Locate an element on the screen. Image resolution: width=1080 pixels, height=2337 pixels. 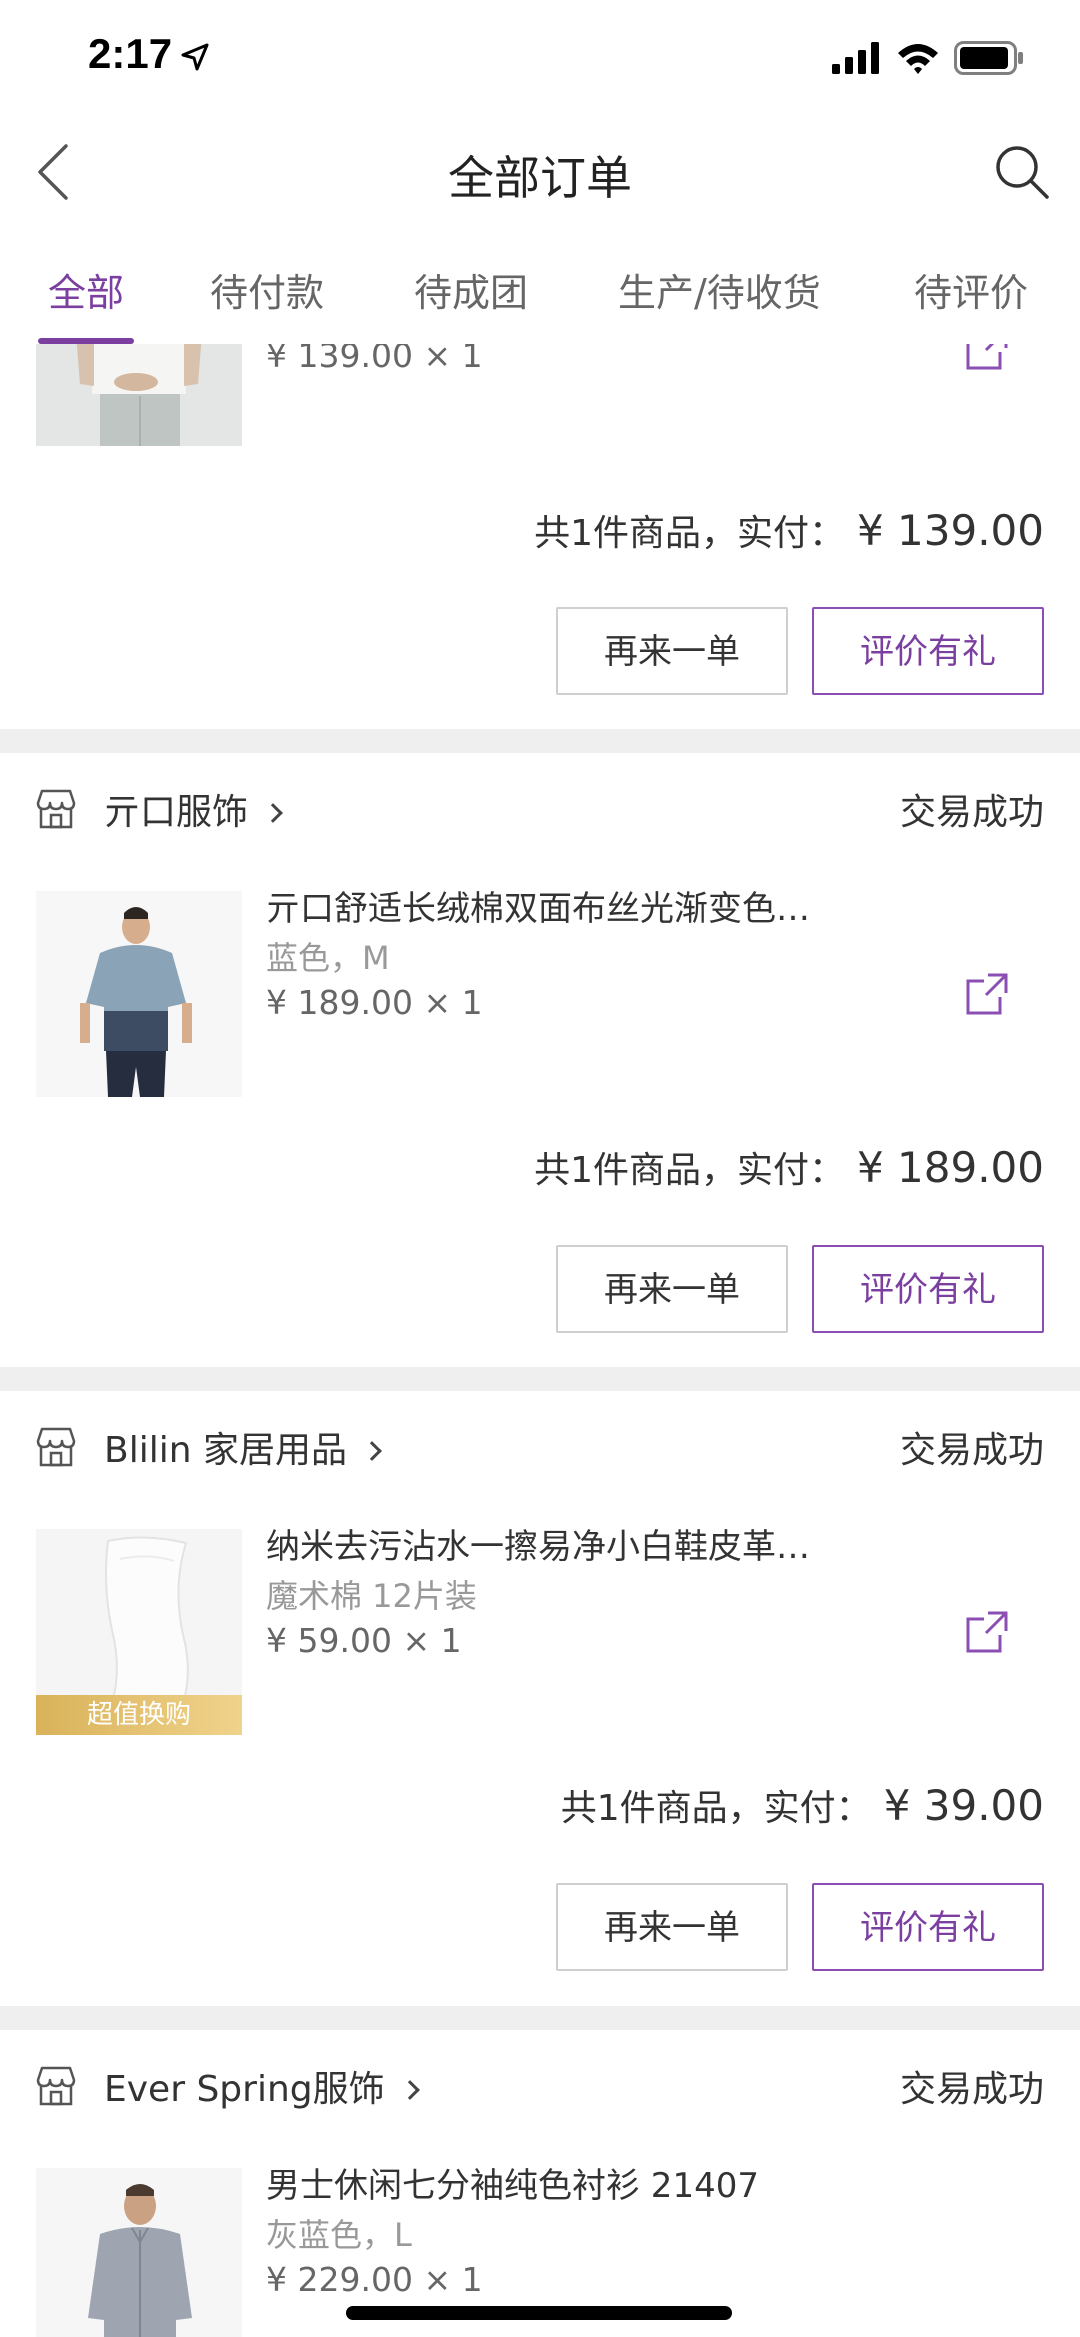
shop-row: Ever Spring服饰 交易成功 is located at coordinates (540, 2085).